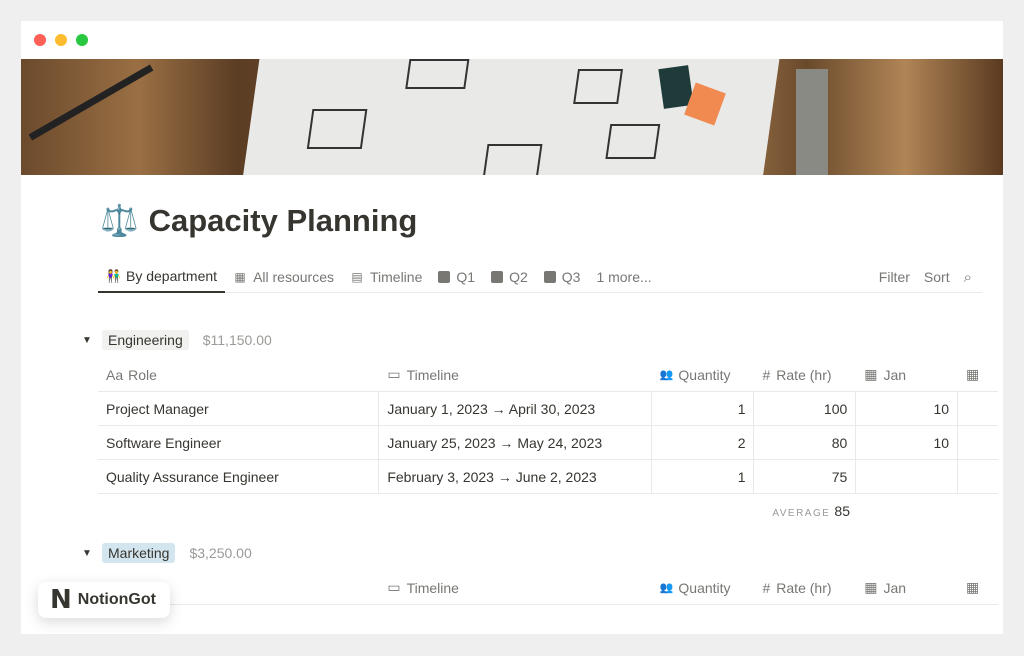 This screenshot has height=656, width=1024. What do you see at coordinates (237, 340) in the screenshot?
I see `group-total: $11,150.00` at bounding box center [237, 340].